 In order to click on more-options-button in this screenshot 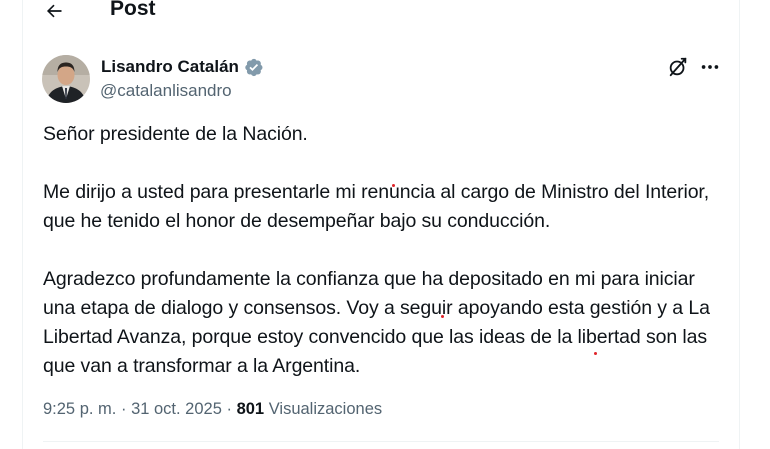, I will do `click(710, 67)`.